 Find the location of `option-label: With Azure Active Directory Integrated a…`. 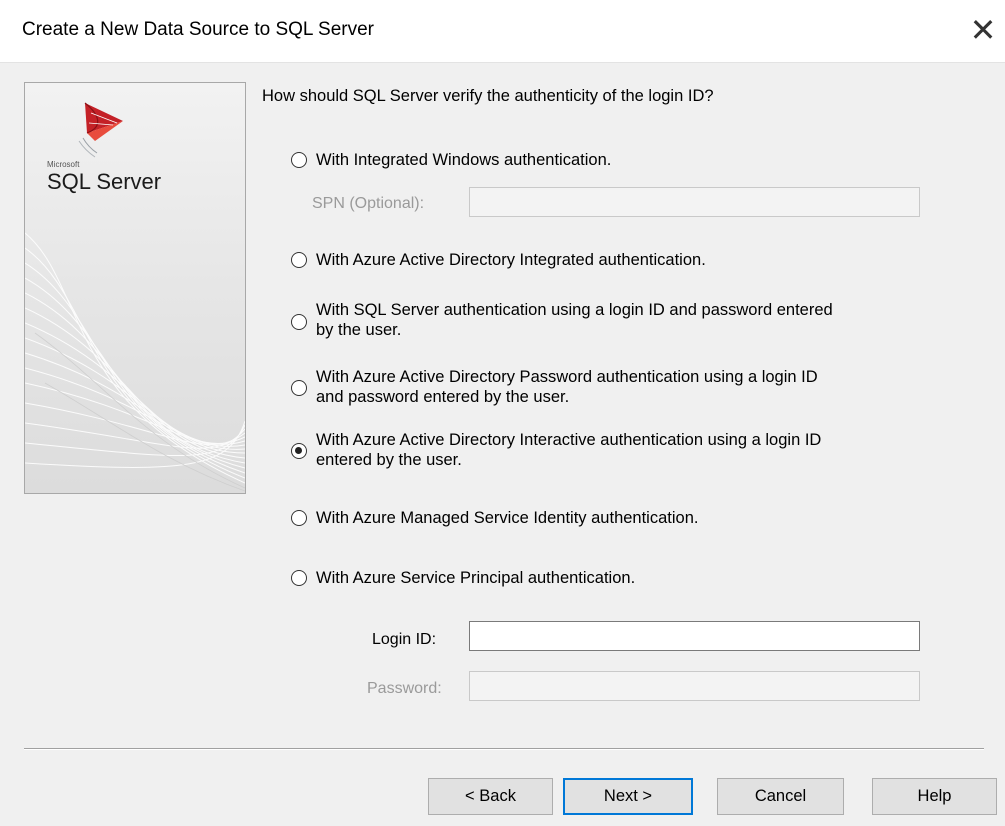

option-label: With Azure Active Directory Integrated a… is located at coordinates (511, 260).